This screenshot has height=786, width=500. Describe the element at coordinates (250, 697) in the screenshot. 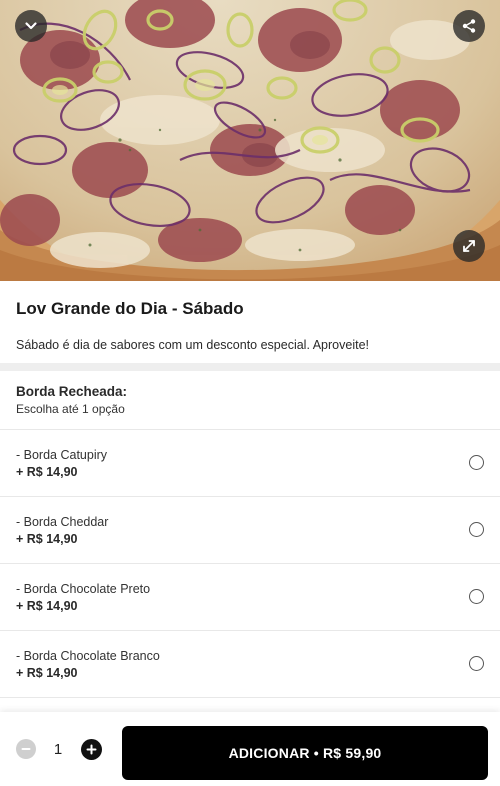

I see `option-list-divider` at that location.